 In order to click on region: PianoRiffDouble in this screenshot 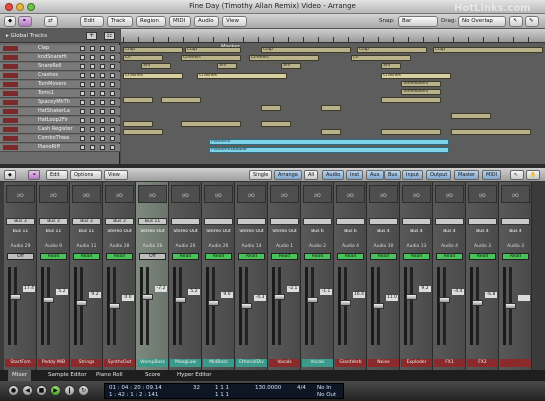, I will do `click(329, 150)`.